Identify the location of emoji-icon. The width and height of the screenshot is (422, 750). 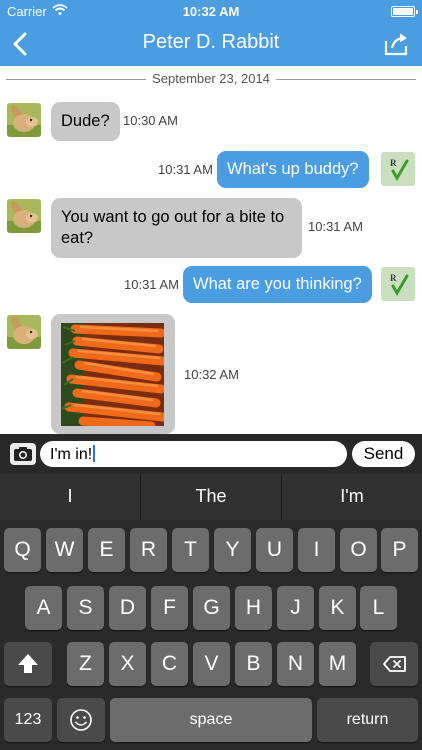
(81, 720).